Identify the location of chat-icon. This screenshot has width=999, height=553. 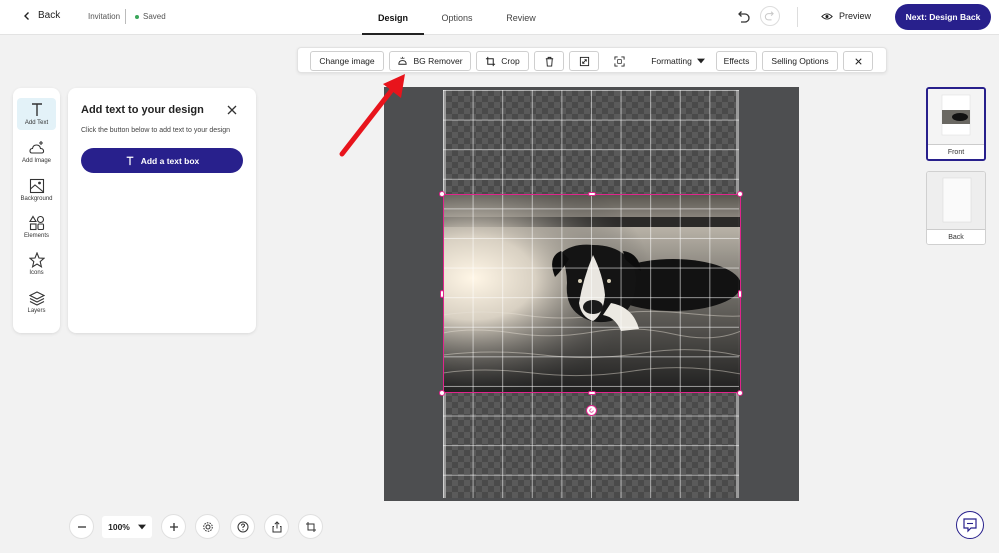
(970, 525).